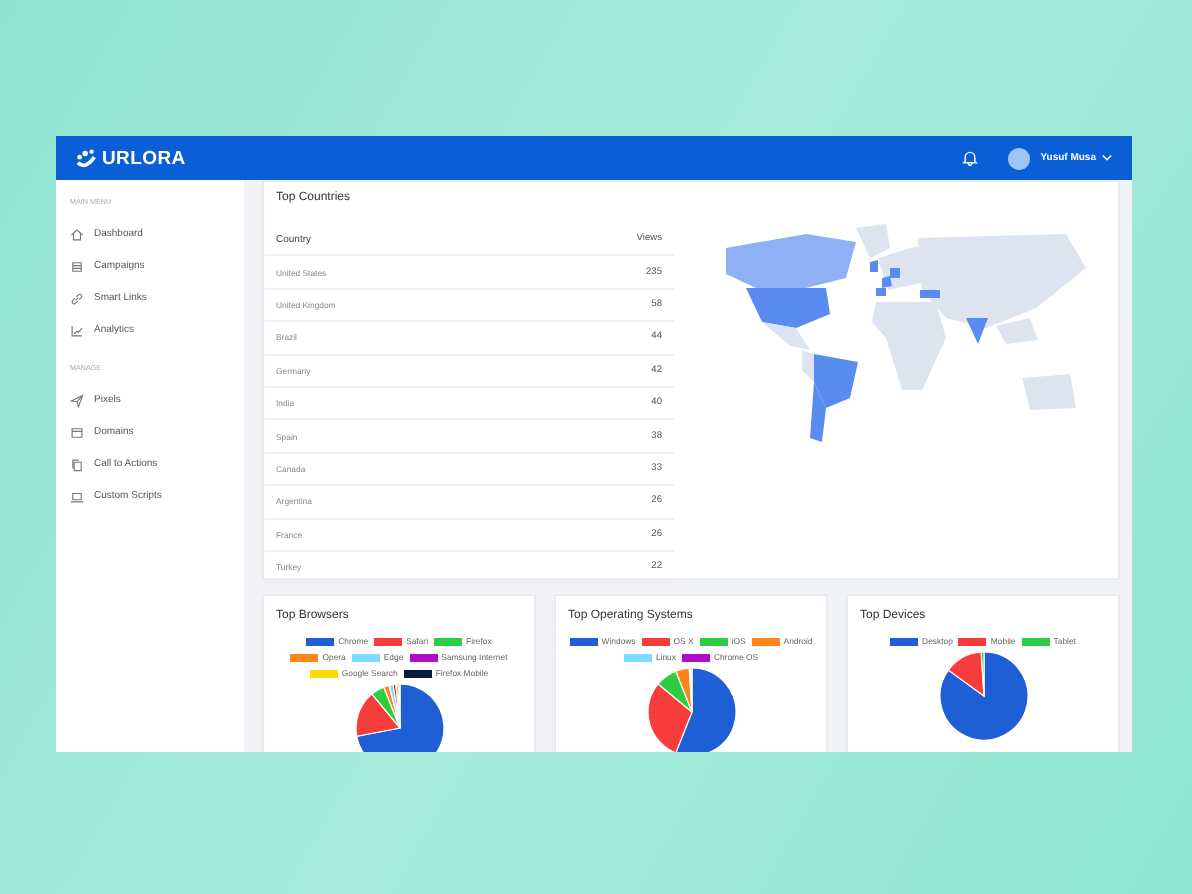  Describe the element at coordinates (1019, 158) in the screenshot. I see `avatar-icon` at that location.